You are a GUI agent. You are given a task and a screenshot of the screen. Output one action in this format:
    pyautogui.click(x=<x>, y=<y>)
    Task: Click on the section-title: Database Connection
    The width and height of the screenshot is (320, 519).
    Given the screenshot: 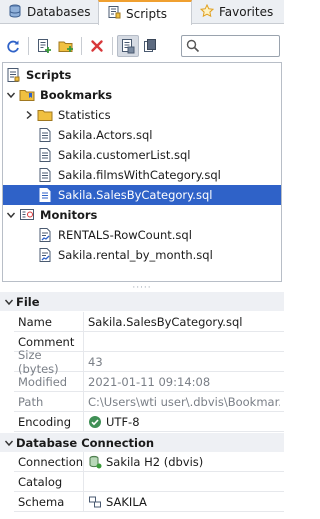 What is the action you would take?
    pyautogui.click(x=85, y=442)
    